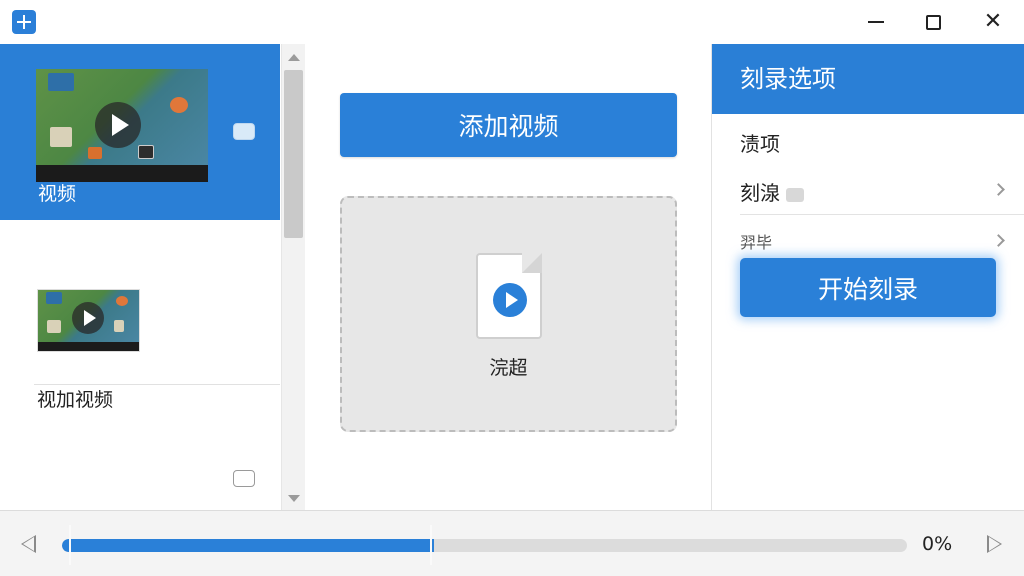 The width and height of the screenshot is (1024, 576). I want to click on maximize-icon, so click(933, 22).